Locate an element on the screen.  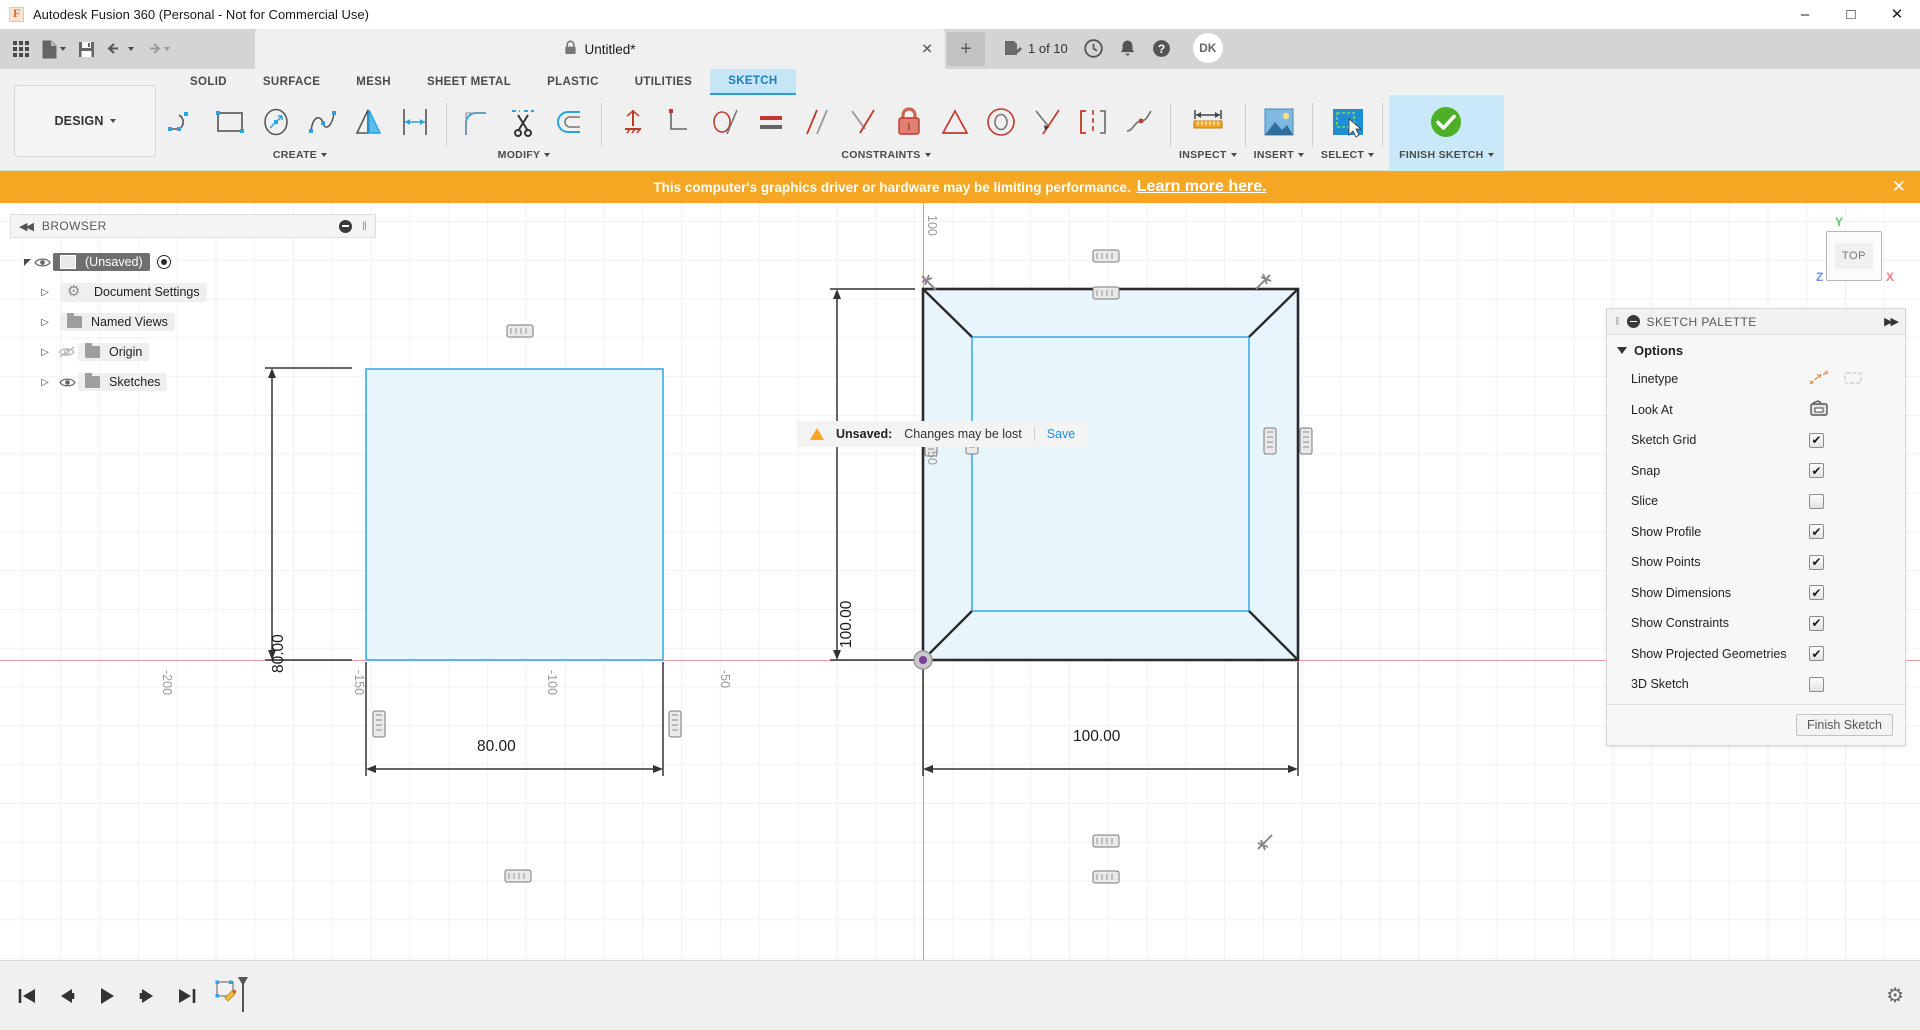
dimension-text-right-width: 100.00 is located at coordinates (1096, 737).